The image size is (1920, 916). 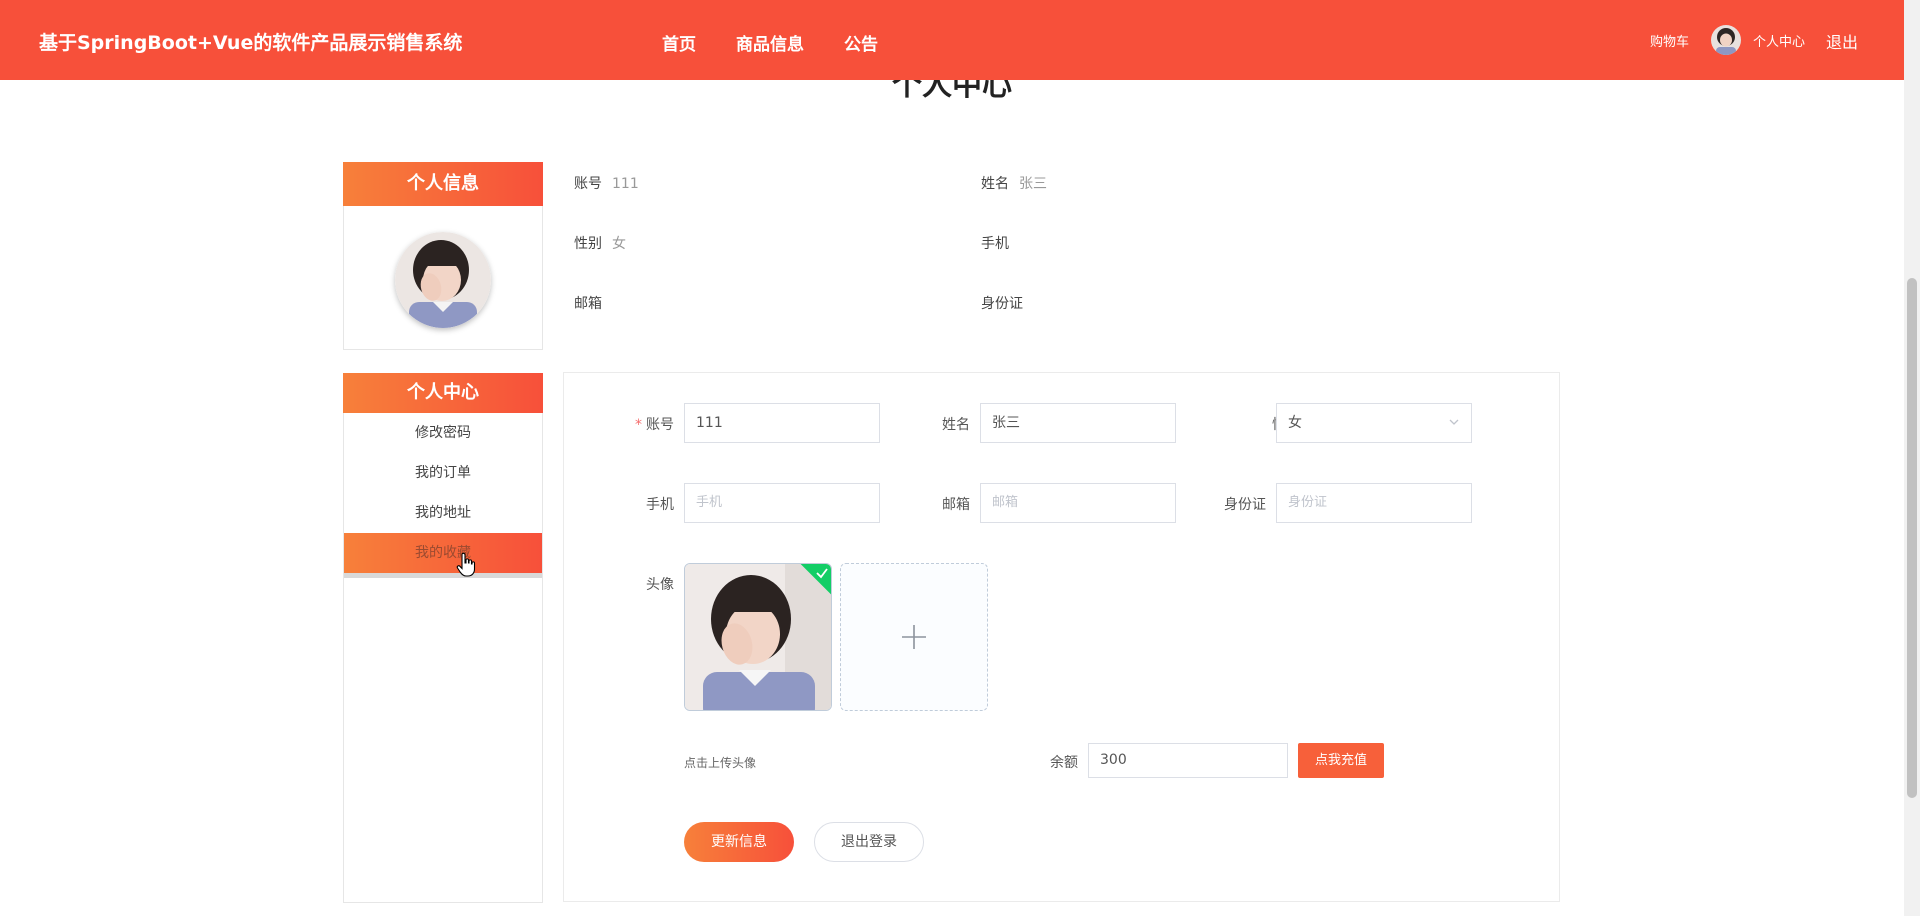 What do you see at coordinates (720, 763) in the screenshot?
I see `upload-tip: 点击上传头像` at bounding box center [720, 763].